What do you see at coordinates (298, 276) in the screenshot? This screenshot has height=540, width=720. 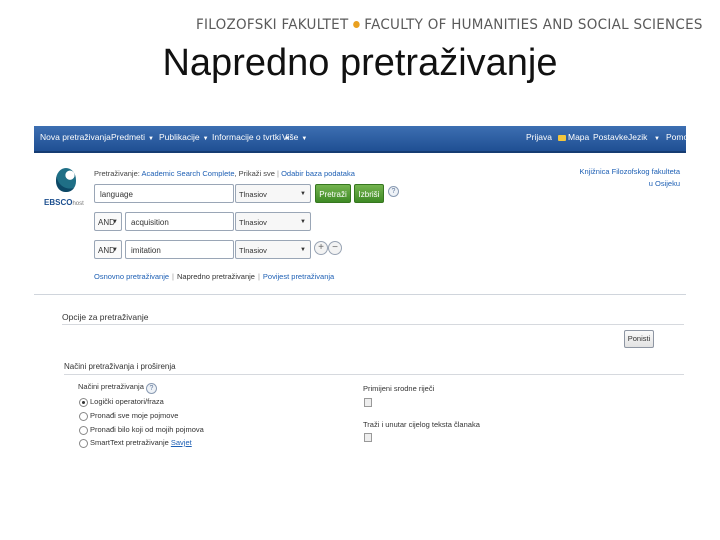 I see `search-history-link: Povijest pretraživanja` at bounding box center [298, 276].